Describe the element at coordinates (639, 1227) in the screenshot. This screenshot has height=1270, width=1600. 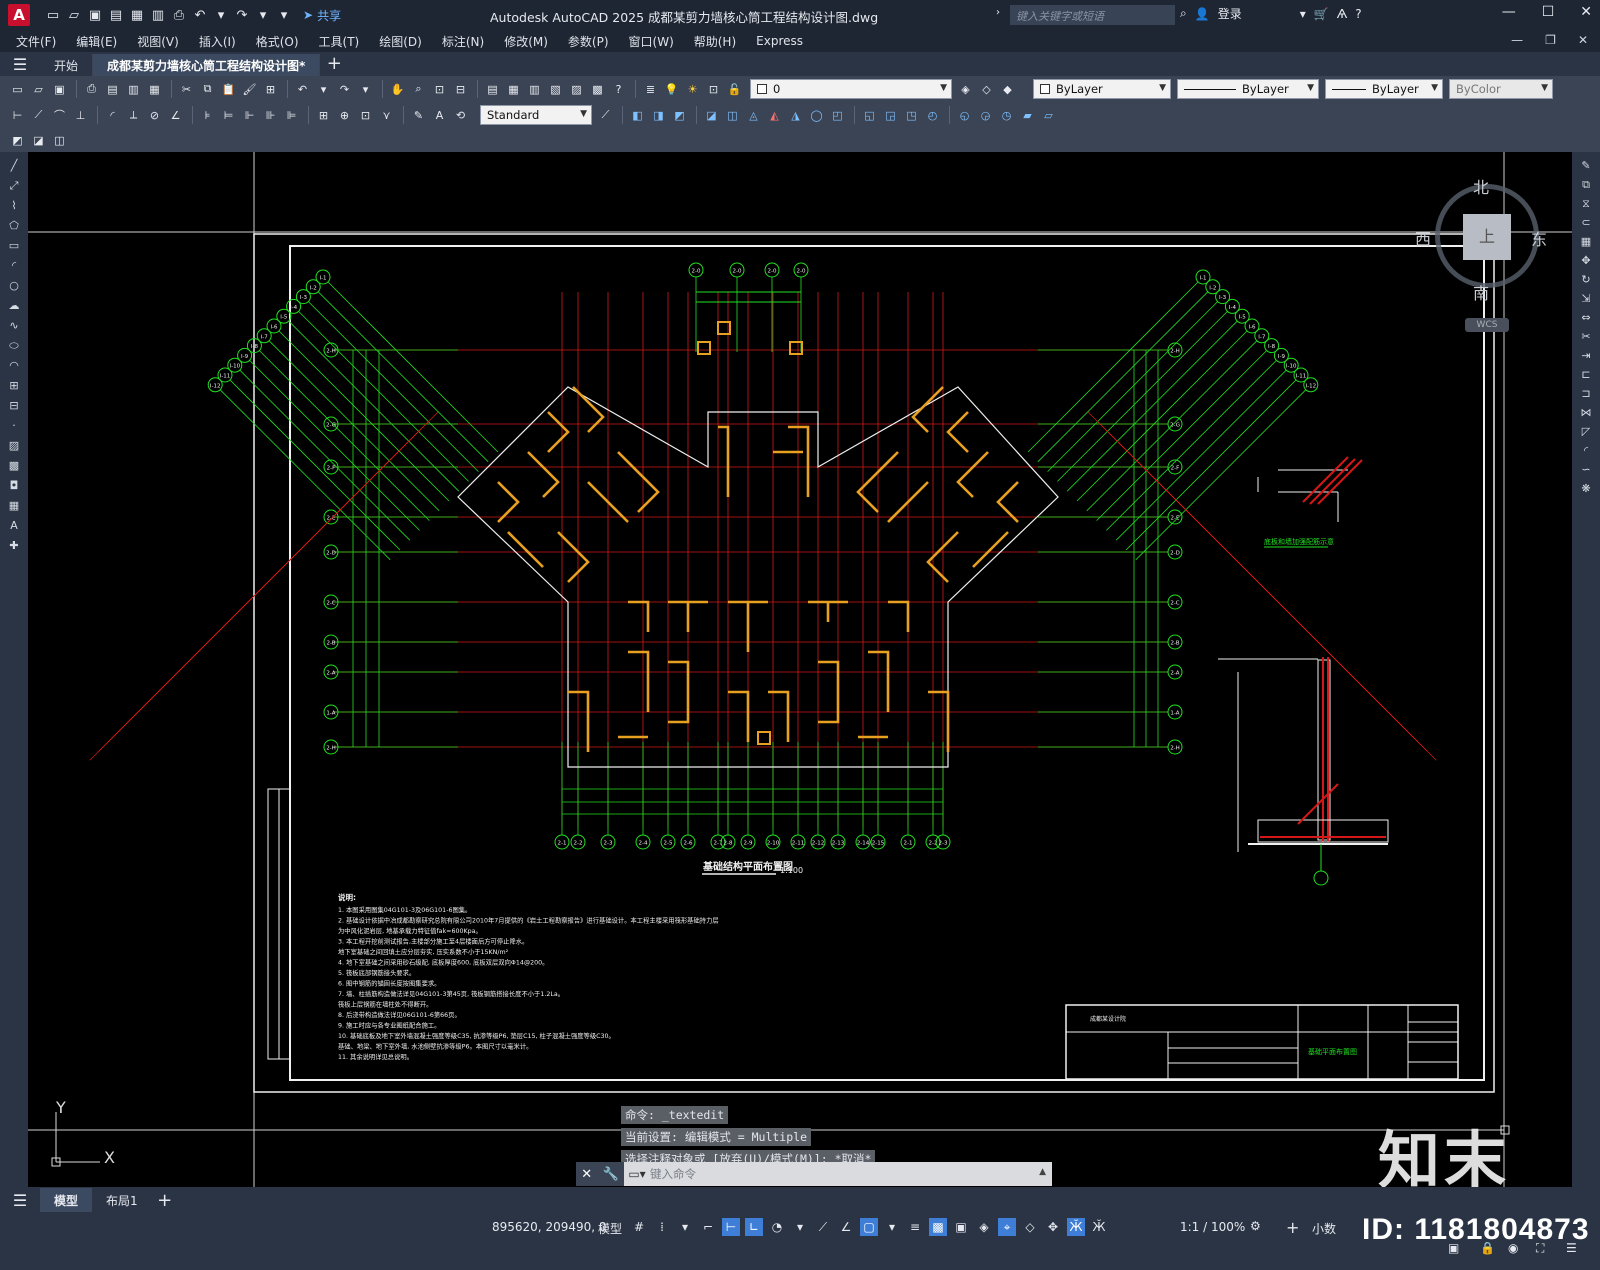
I see `grid-icon: #` at that location.